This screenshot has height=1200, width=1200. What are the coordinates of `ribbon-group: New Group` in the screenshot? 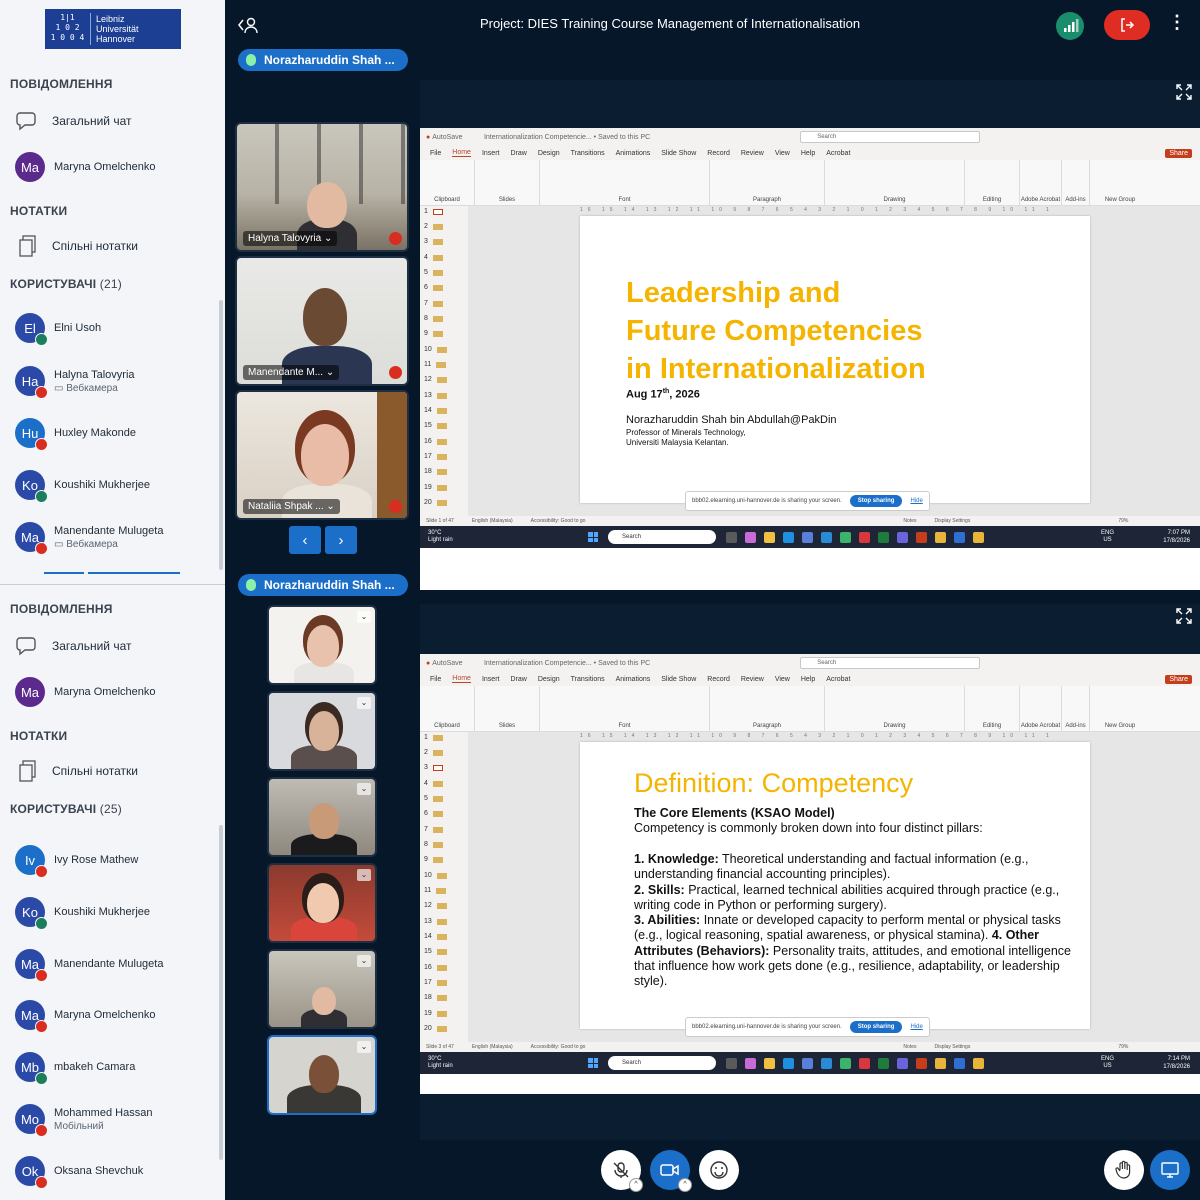 It's located at (1120, 708).